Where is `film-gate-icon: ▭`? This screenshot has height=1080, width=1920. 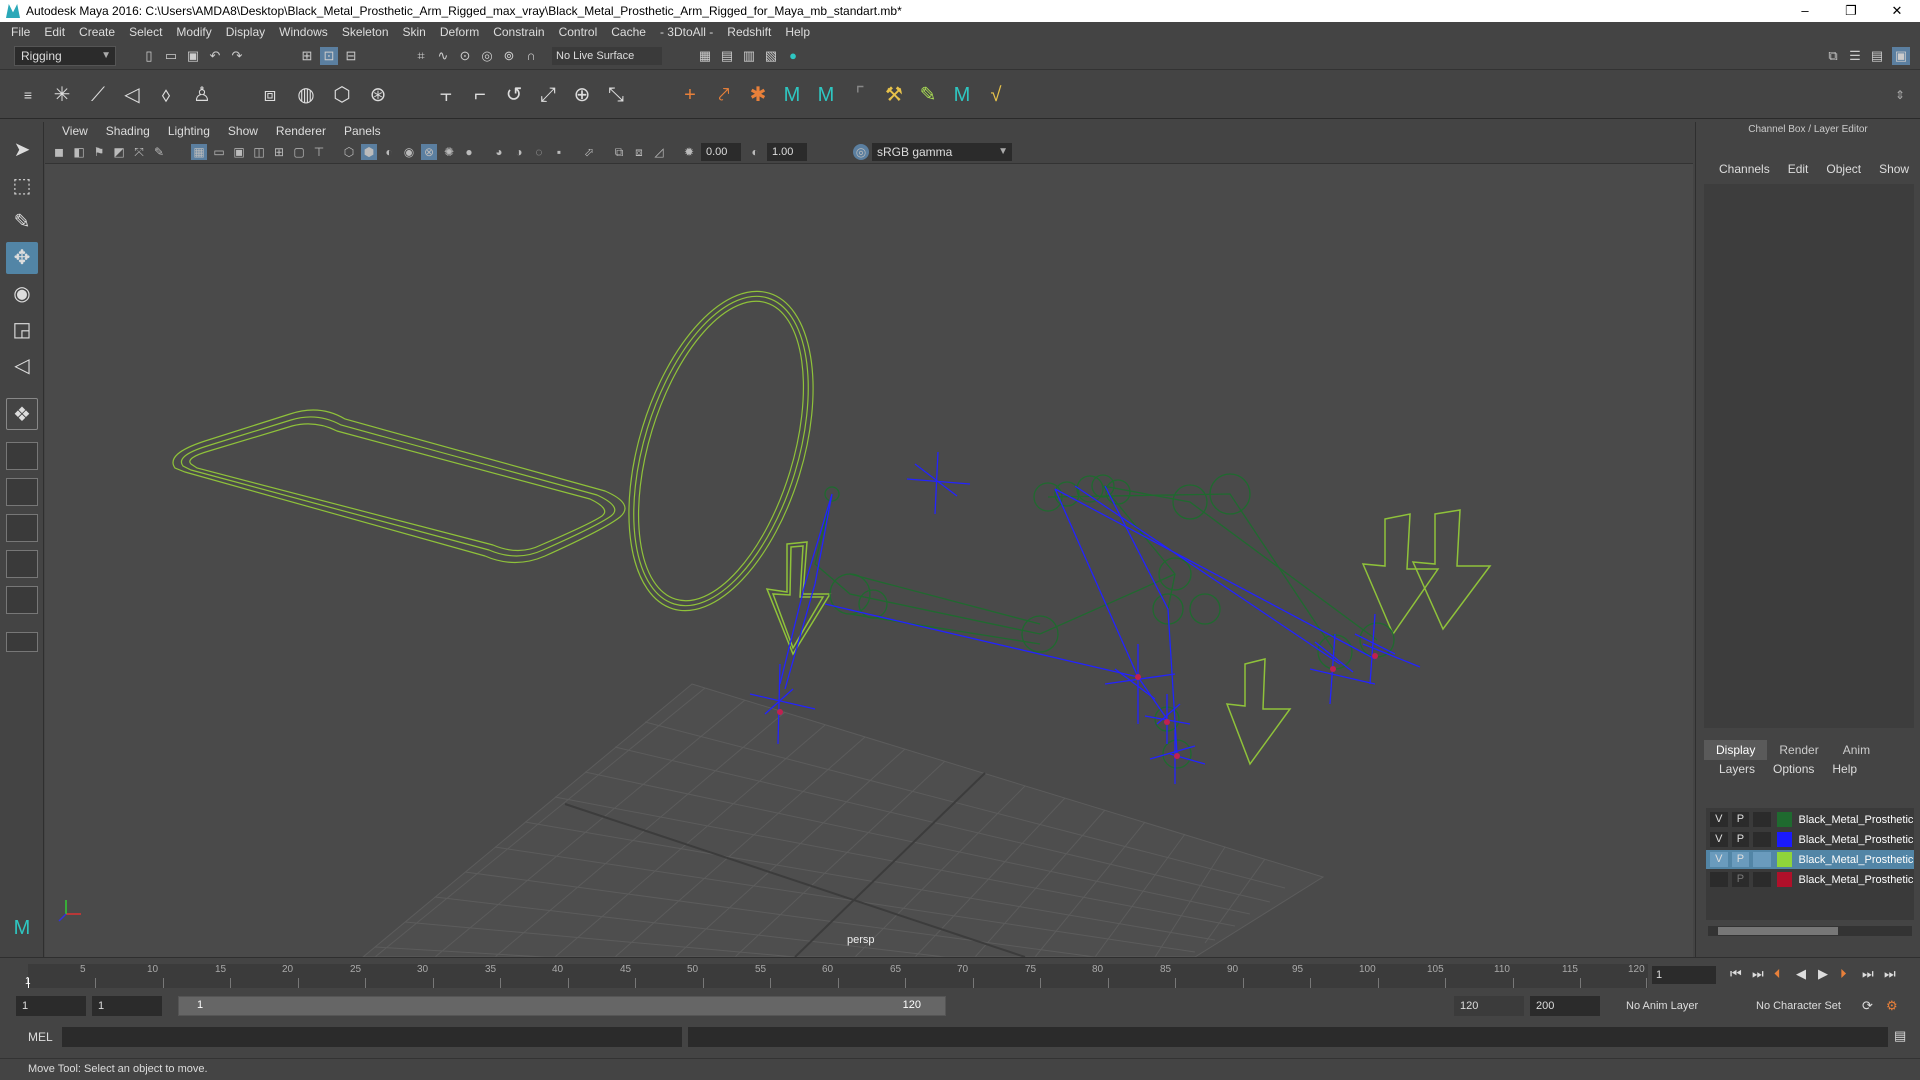 film-gate-icon: ▭ is located at coordinates (219, 152).